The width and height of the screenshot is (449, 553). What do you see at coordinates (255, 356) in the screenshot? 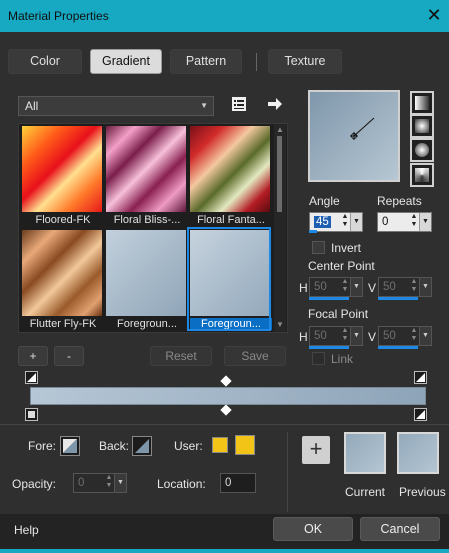
I see `save-button: Save` at bounding box center [255, 356].